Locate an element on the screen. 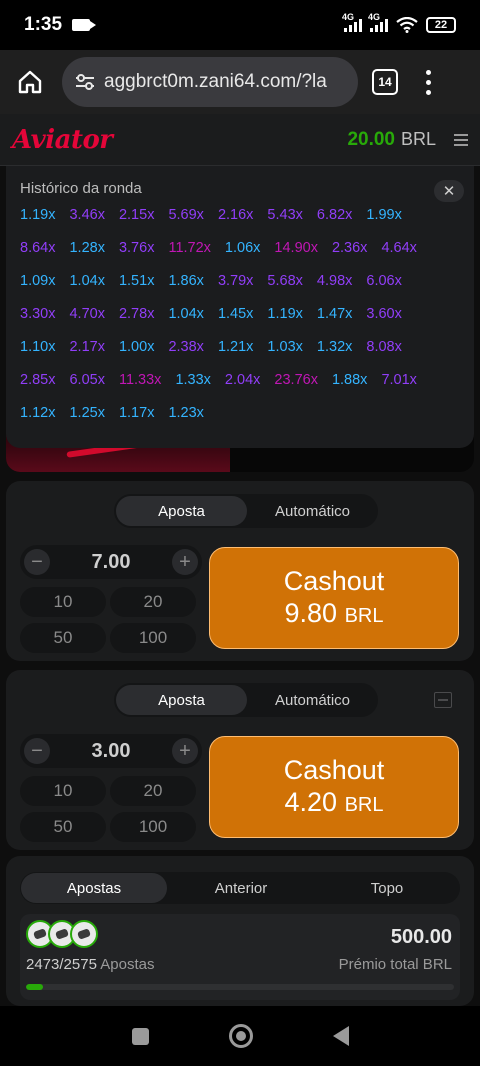 The height and width of the screenshot is (1066, 480). address-bar: aggbrct0m.zani64.com/?la is located at coordinates (210, 82).